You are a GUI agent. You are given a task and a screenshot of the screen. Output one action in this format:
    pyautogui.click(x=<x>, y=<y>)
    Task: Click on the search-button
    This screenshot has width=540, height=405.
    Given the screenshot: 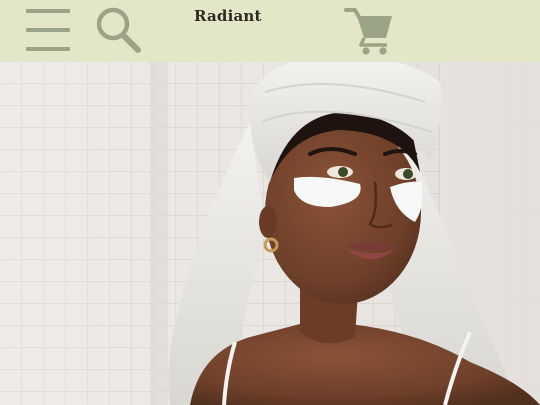 What is the action you would take?
    pyautogui.click(x=119, y=30)
    